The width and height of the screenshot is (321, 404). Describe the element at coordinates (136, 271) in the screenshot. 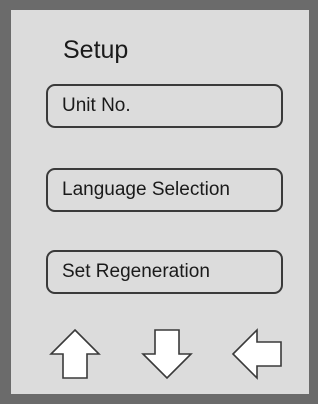

I see `set-regeneration-label: Set Regeneration` at that location.